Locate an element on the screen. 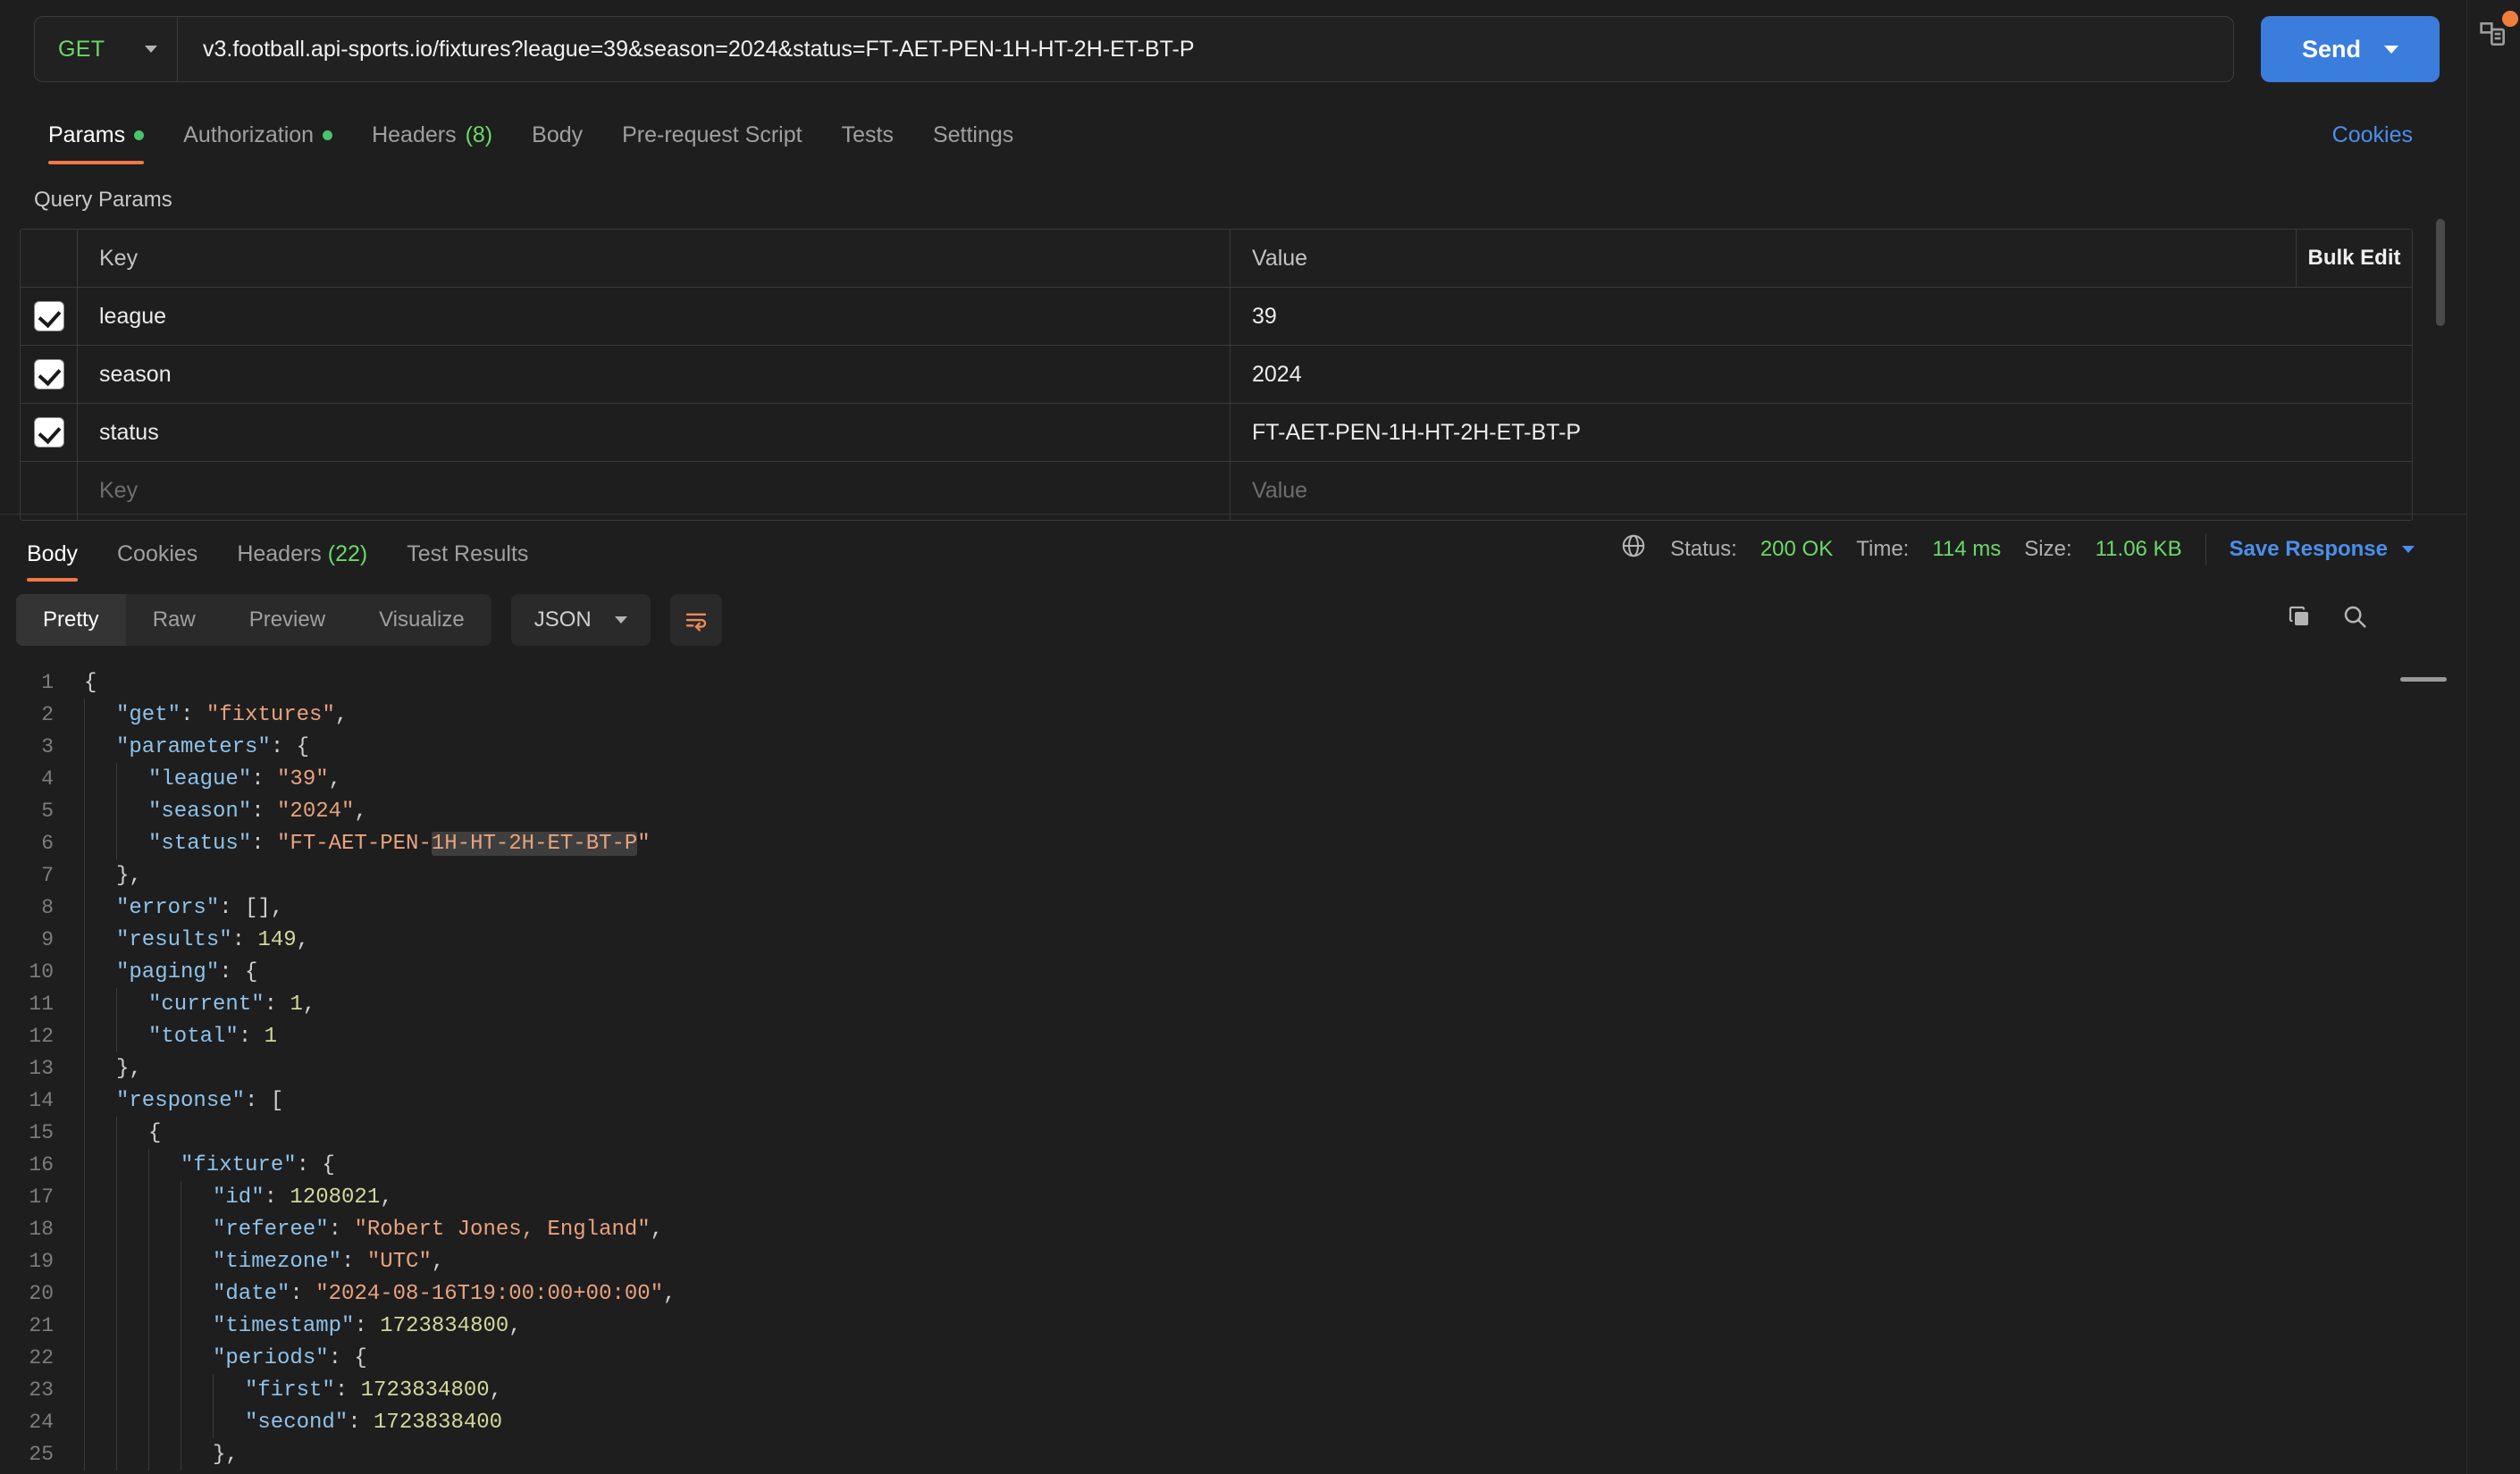  line-number: 13 is located at coordinates (41, 1068).